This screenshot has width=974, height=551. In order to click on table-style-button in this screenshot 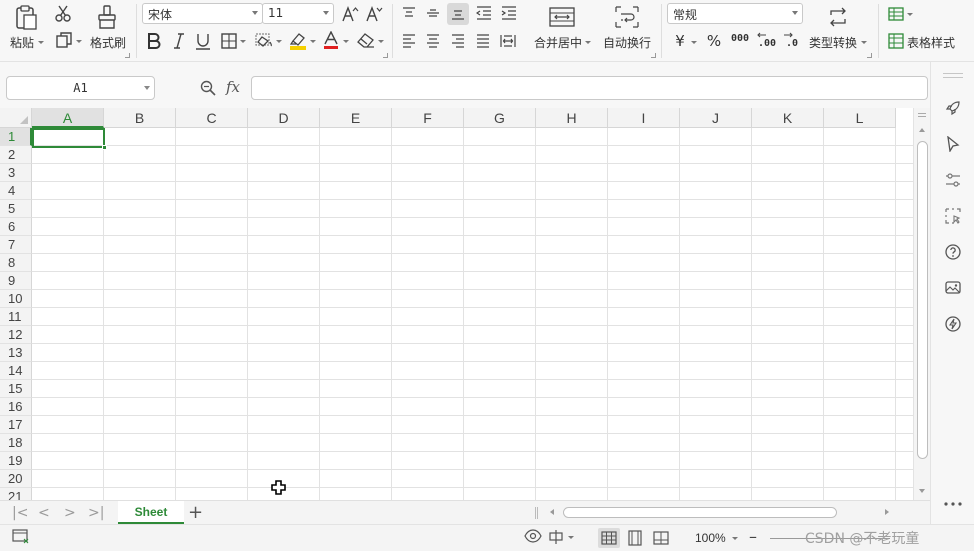, I will do `click(896, 41)`.